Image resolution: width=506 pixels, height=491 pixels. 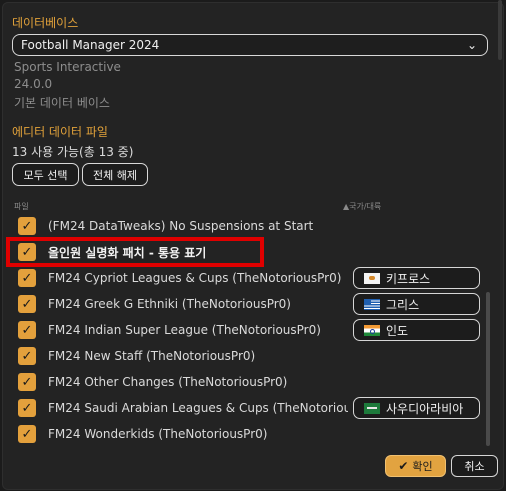 What do you see at coordinates (500, 30) in the screenshot?
I see `top-scrollbar` at bounding box center [500, 30].